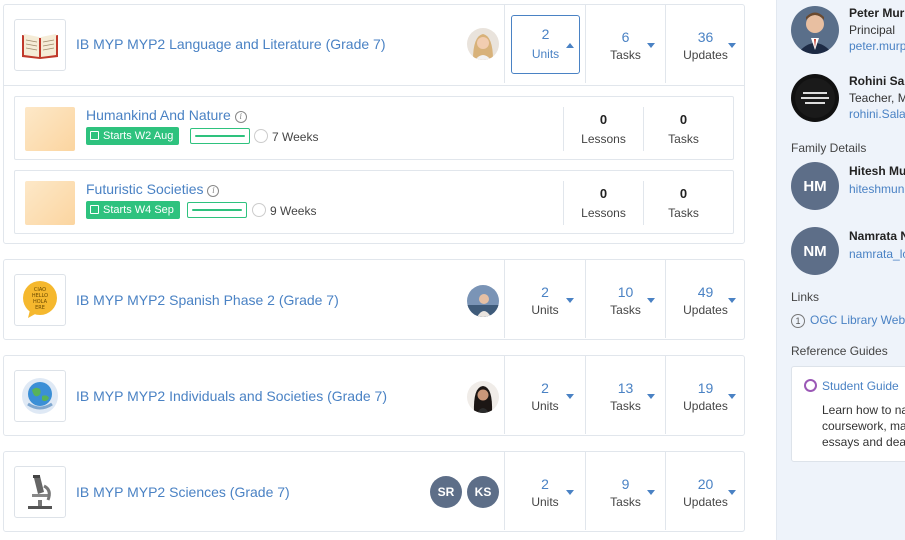 The height and width of the screenshot is (540, 905). I want to click on unit-thumbnail, so click(50, 129).